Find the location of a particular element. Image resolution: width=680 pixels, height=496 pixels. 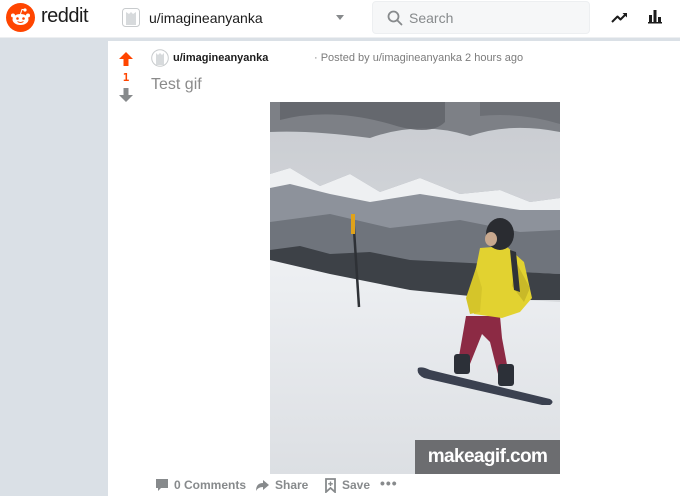

comments-label: 0 Comments is located at coordinates (210, 485).